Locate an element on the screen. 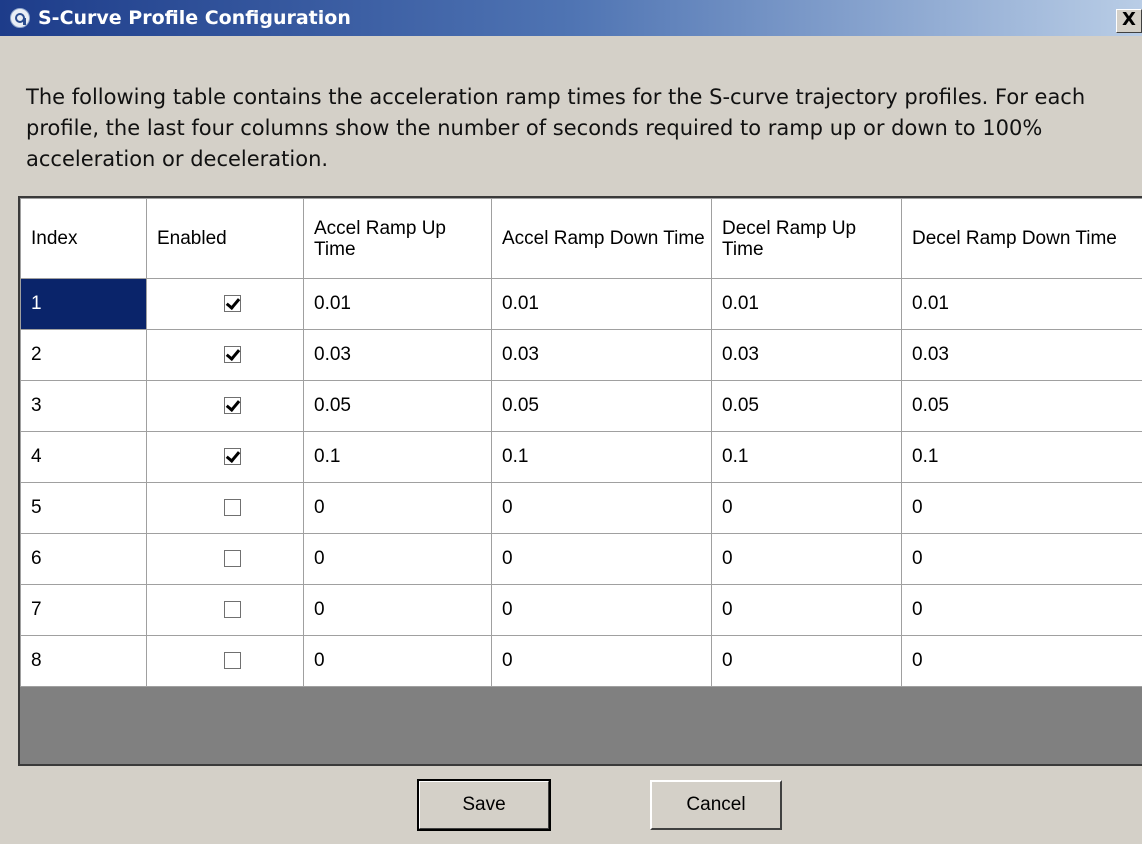 Image resolution: width=1142 pixels, height=844 pixels. cell-accel-ramp-down: 0.05 is located at coordinates (601, 406).